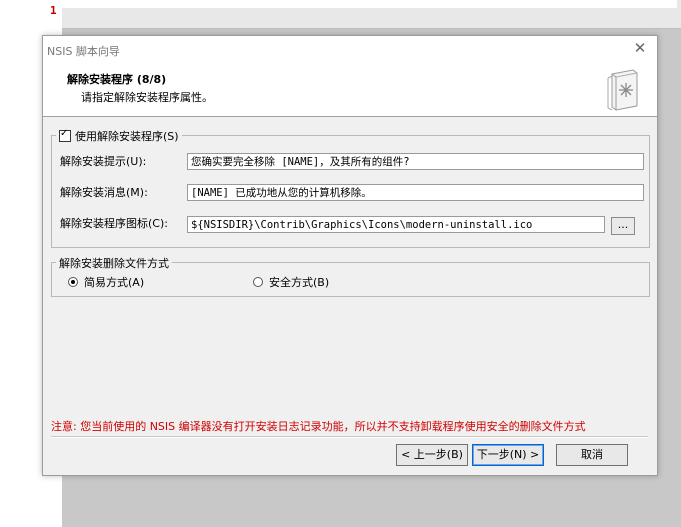 The height and width of the screenshot is (527, 681). What do you see at coordinates (147, 97) in the screenshot?
I see `page-subtitle: 请指定解除安装程序属性。` at bounding box center [147, 97].